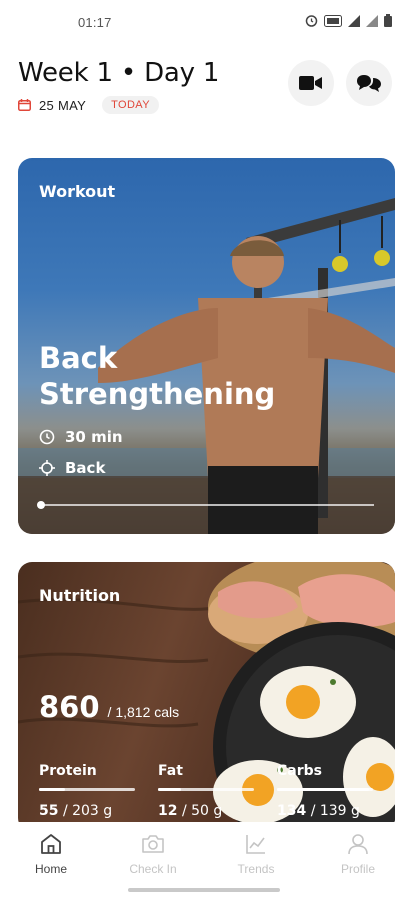 The height and width of the screenshot is (900, 410). What do you see at coordinates (49, 811) in the screenshot?
I see `macro-amount: 55` at bounding box center [49, 811].